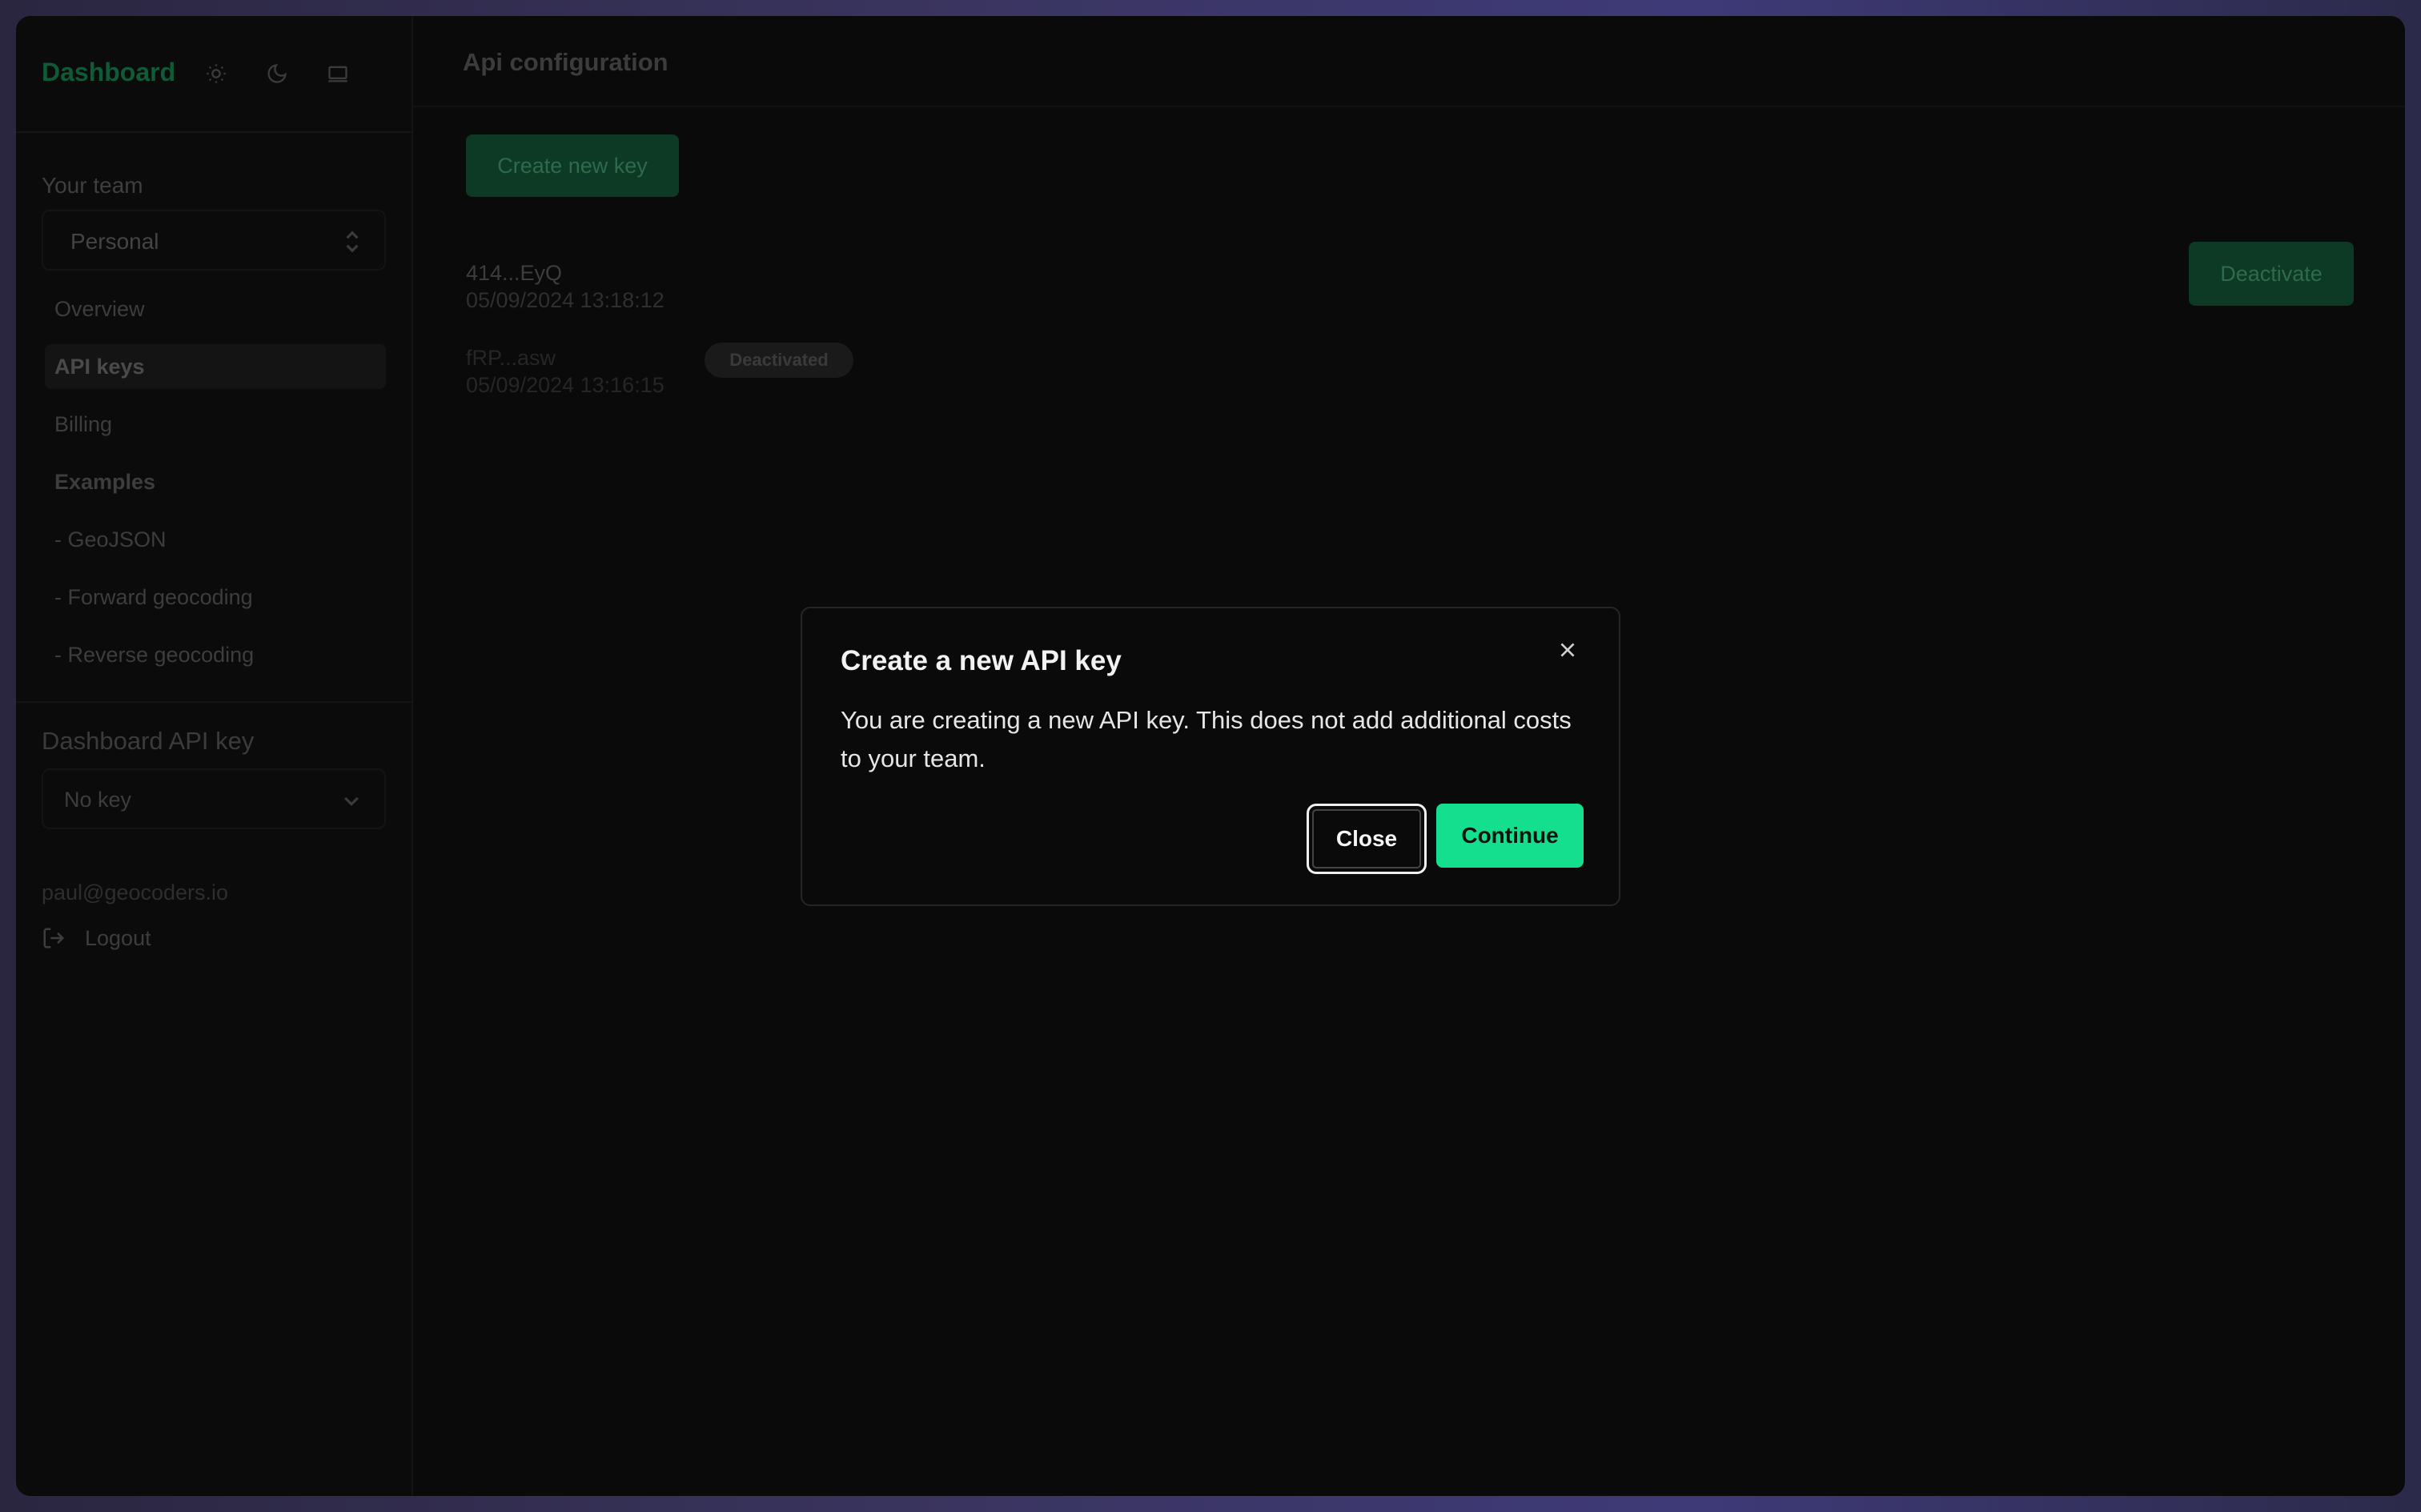 Image resolution: width=2421 pixels, height=1512 pixels. I want to click on api-key-name: 414...EyQ, so click(514, 273).